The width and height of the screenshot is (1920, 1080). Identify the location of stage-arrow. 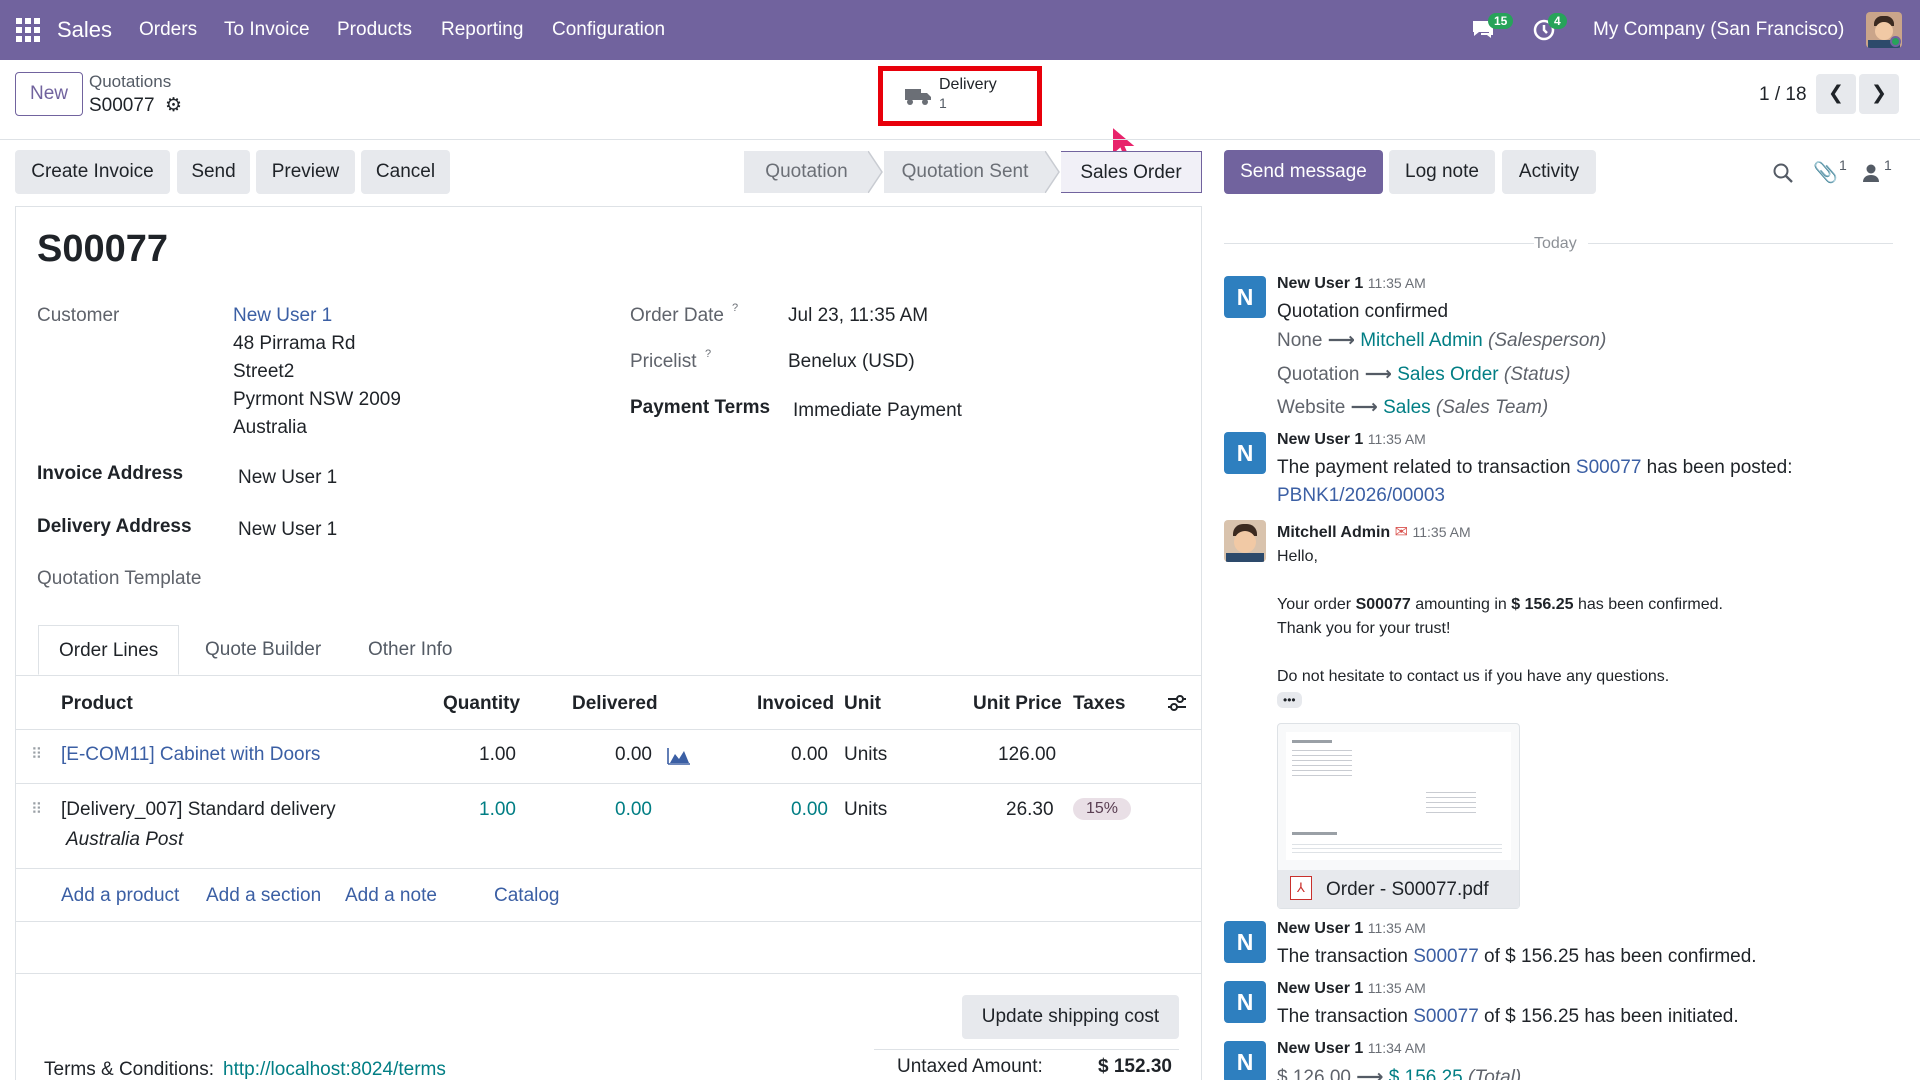
(1052, 172).